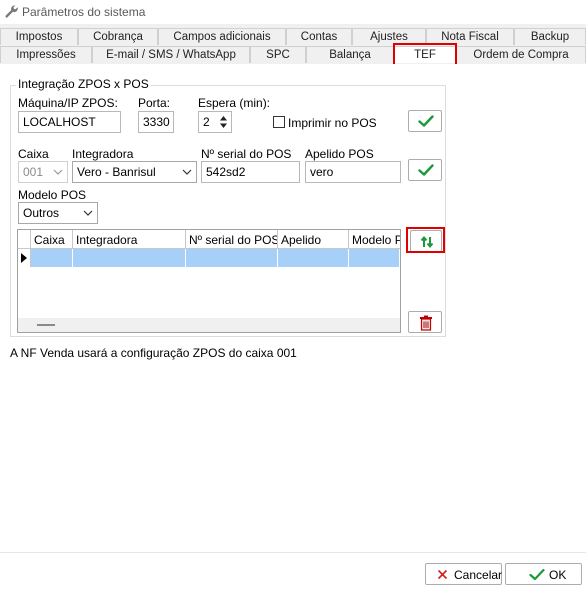  Describe the element at coordinates (374, 239) in the screenshot. I see `grid-header-modelo: Modelo PC` at that location.